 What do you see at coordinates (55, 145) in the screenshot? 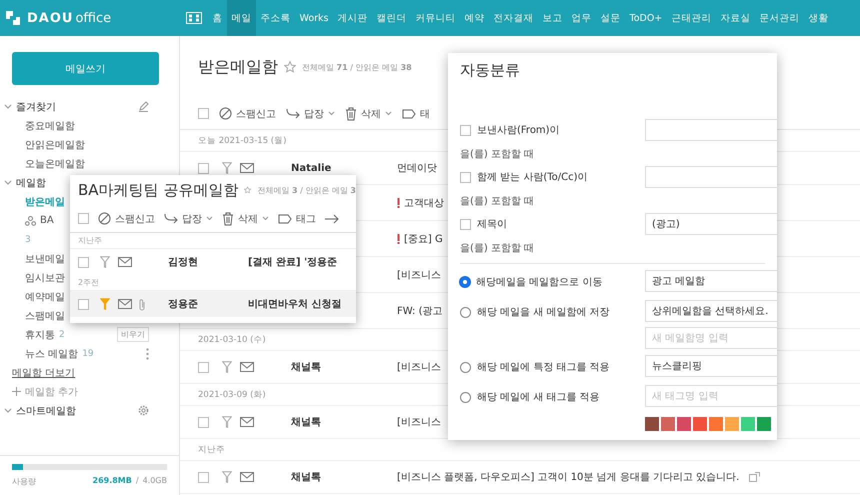
I see `mailbox-item: 안읽은메일함` at bounding box center [55, 145].